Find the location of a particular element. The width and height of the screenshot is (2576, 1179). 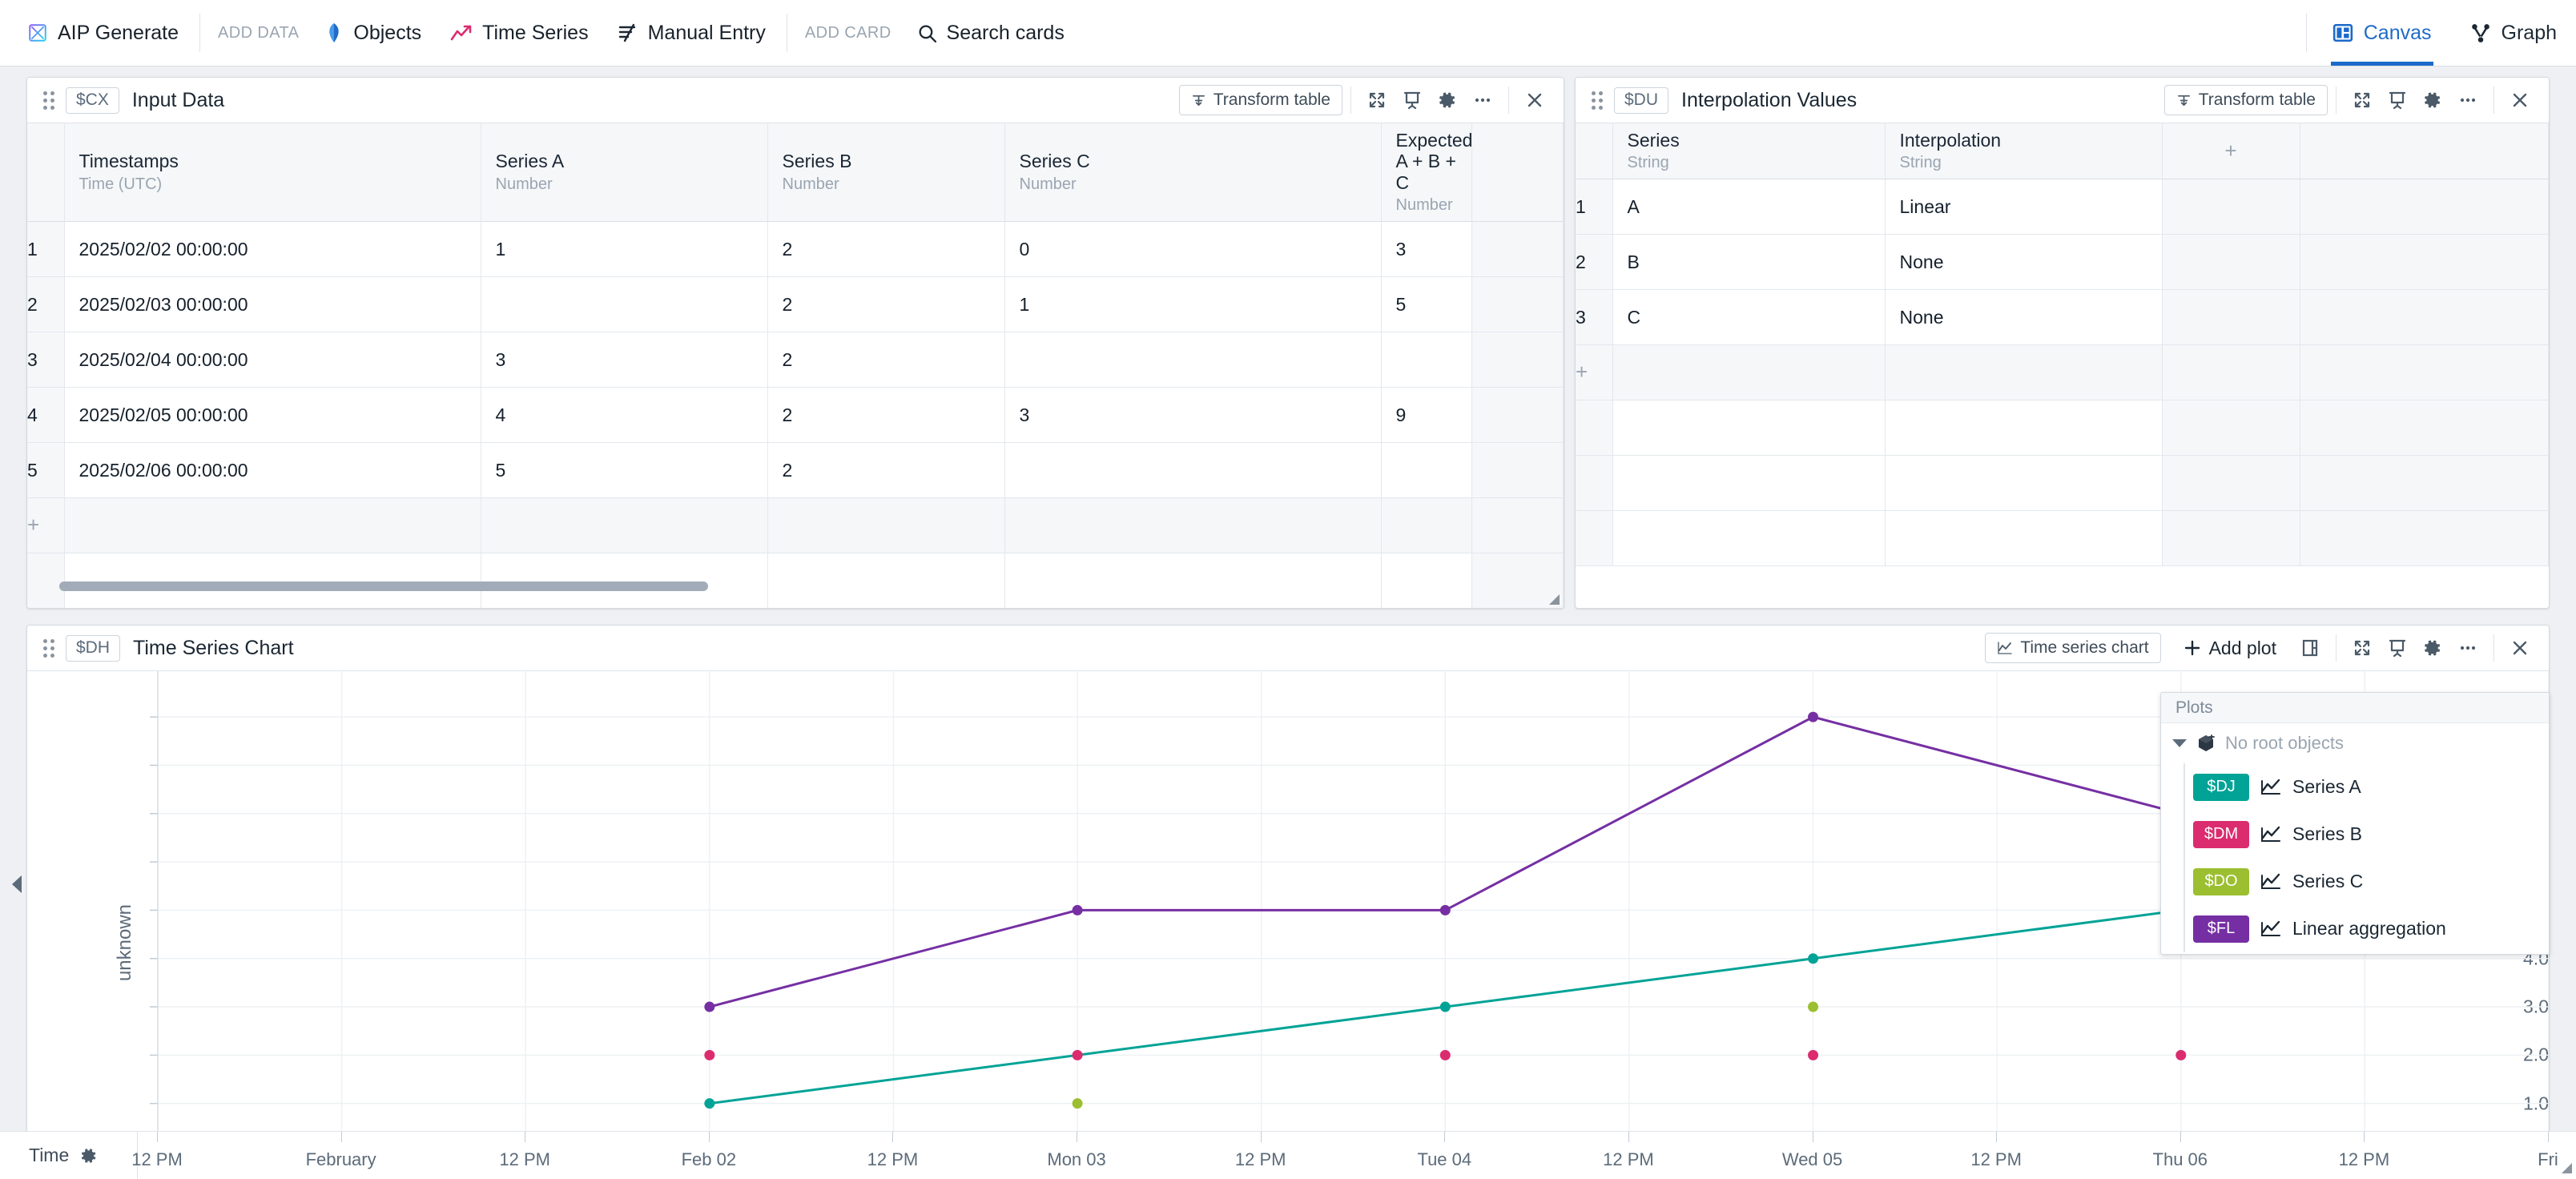

column-header: Timestamps Time (UTC) is located at coordinates (273, 173).